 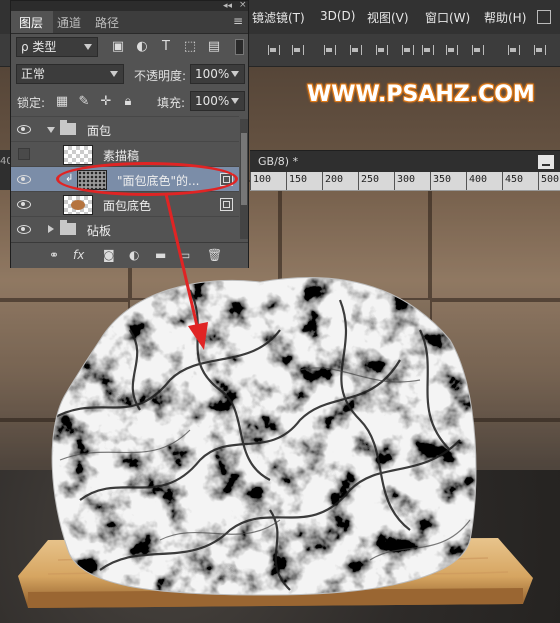 I want to click on layers-scrollbar, so click(x=244, y=179).